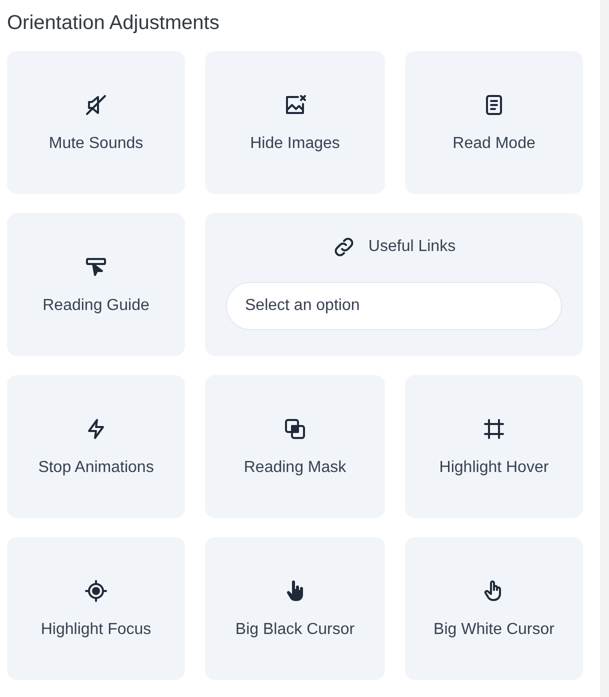 The image size is (609, 697). I want to click on option-card: Reading Guide, so click(96, 284).